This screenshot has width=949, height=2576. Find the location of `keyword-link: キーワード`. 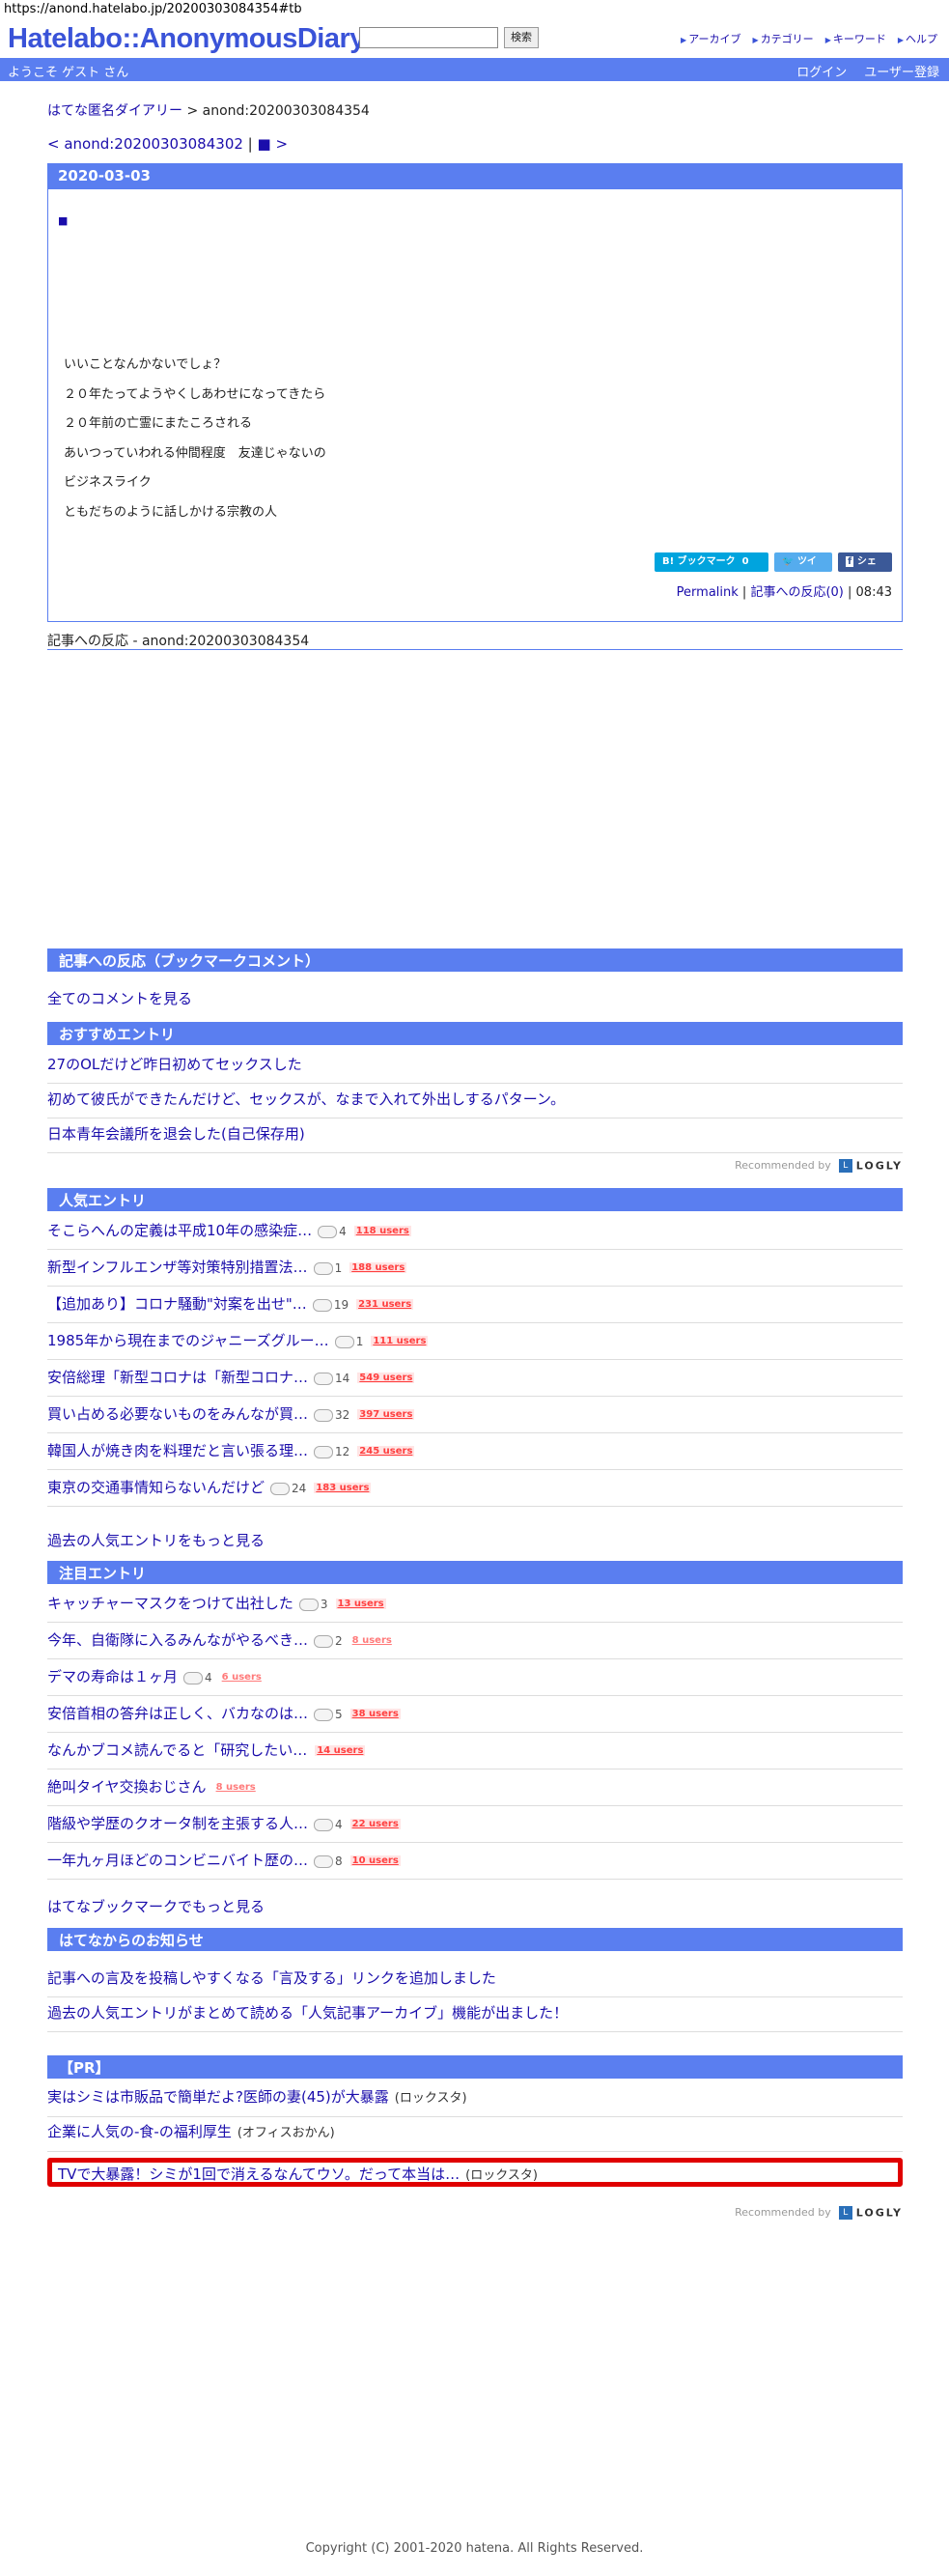

keyword-link: キーワード is located at coordinates (855, 38).